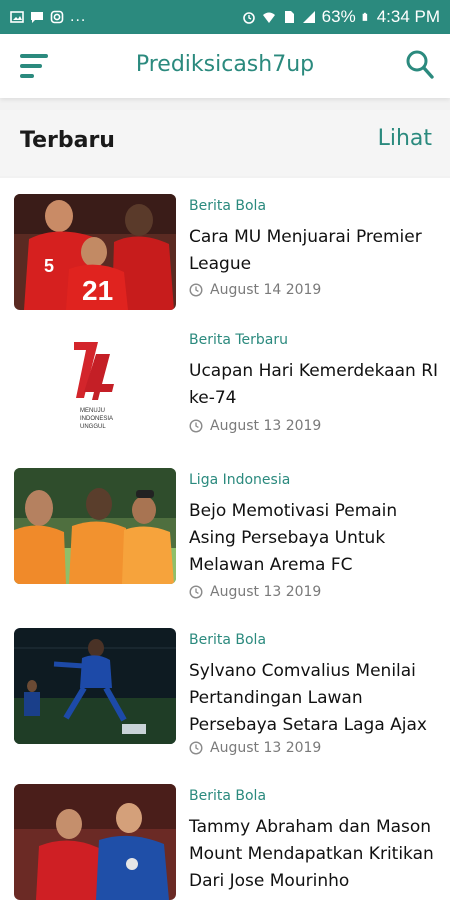 This screenshot has width=450, height=900. What do you see at coordinates (405, 138) in the screenshot?
I see `see-all-link: Lihat` at bounding box center [405, 138].